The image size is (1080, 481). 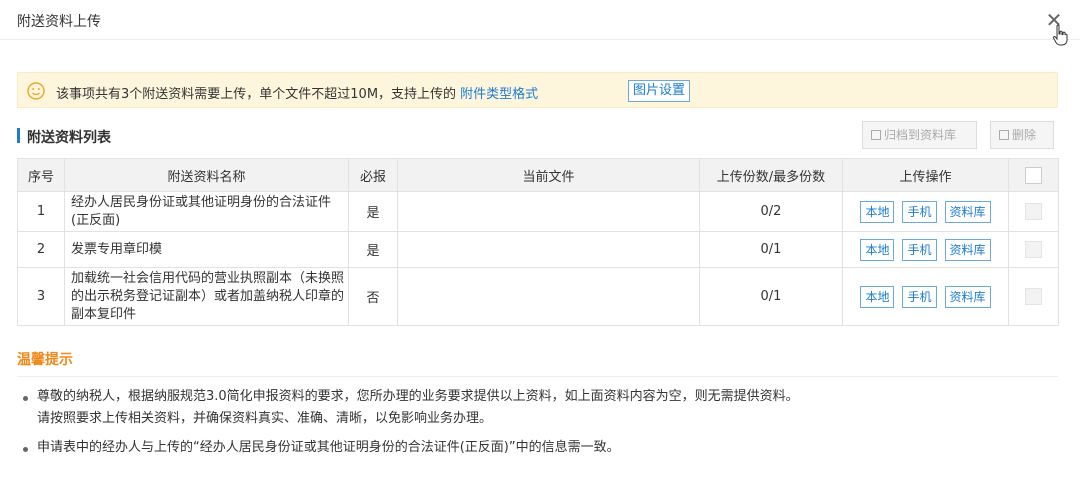 I want to click on section-marker, so click(x=18, y=135).